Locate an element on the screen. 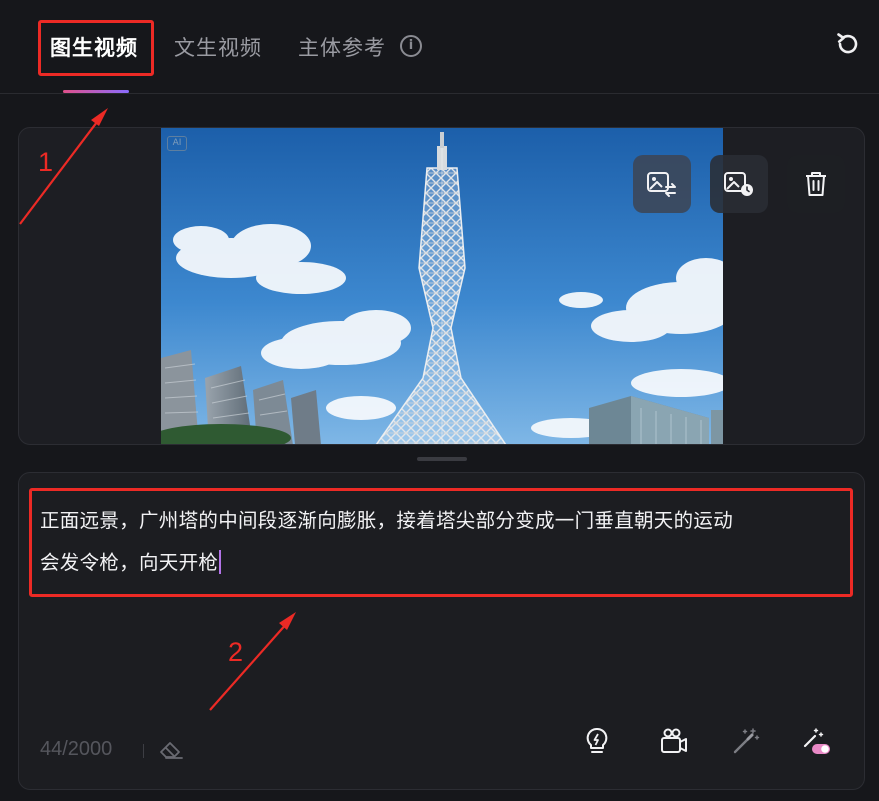  delete-image-button is located at coordinates (816, 184).